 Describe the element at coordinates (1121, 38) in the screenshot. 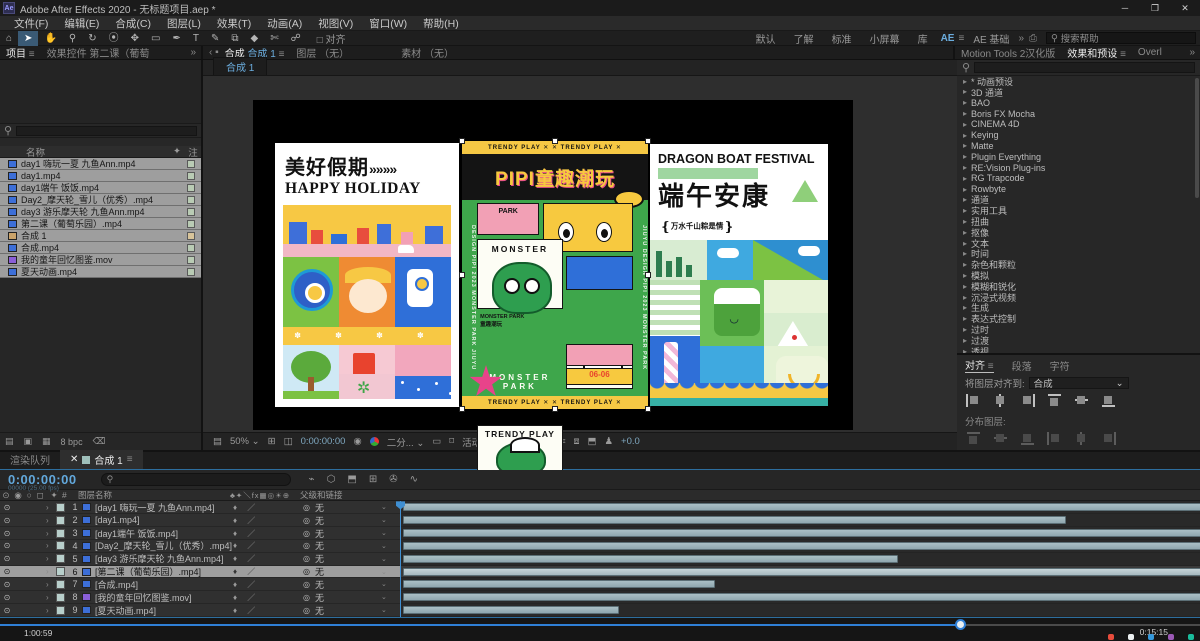

I see `help-search-input: ⚲ 搜索帮助` at that location.